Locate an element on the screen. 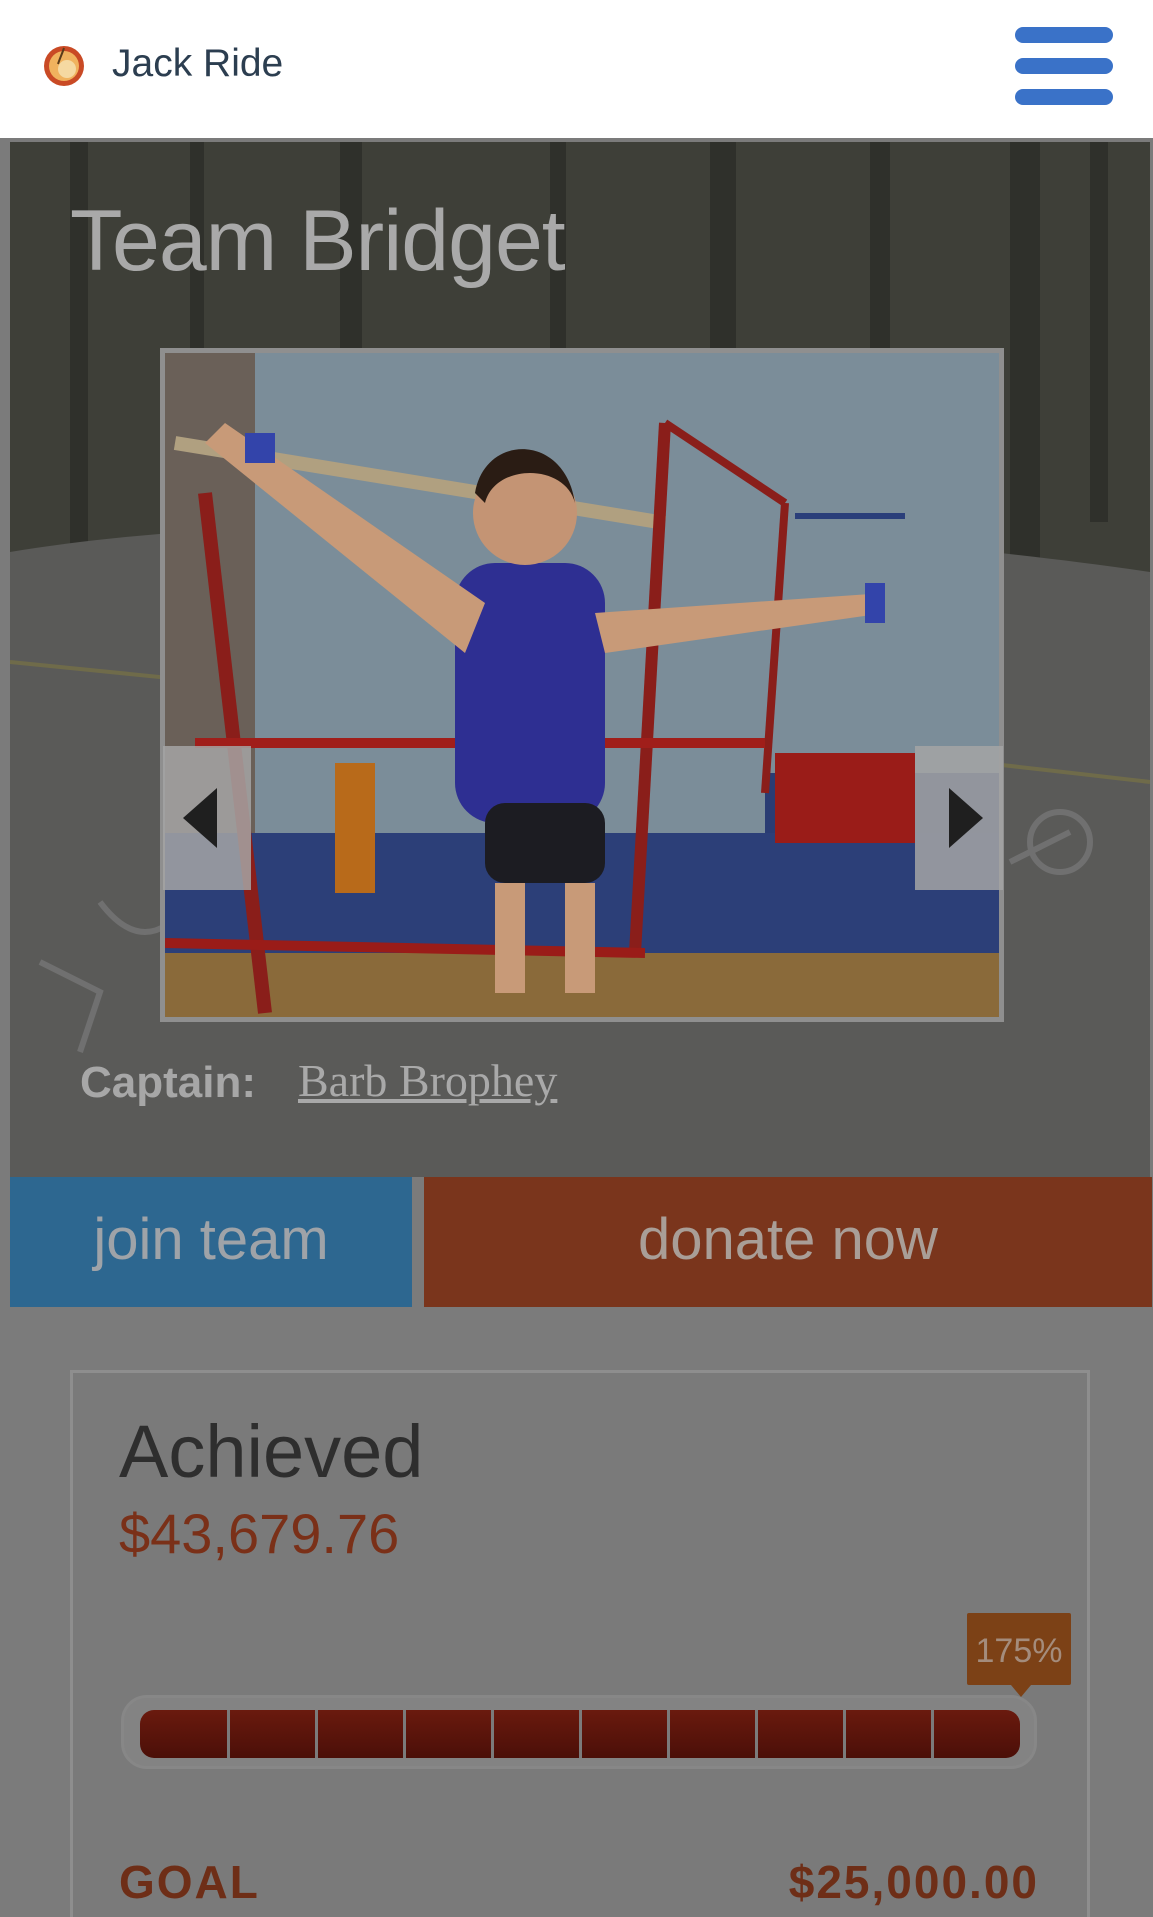 The image size is (1153, 1917). percent-badge: 175% is located at coordinates (1019, 1655).